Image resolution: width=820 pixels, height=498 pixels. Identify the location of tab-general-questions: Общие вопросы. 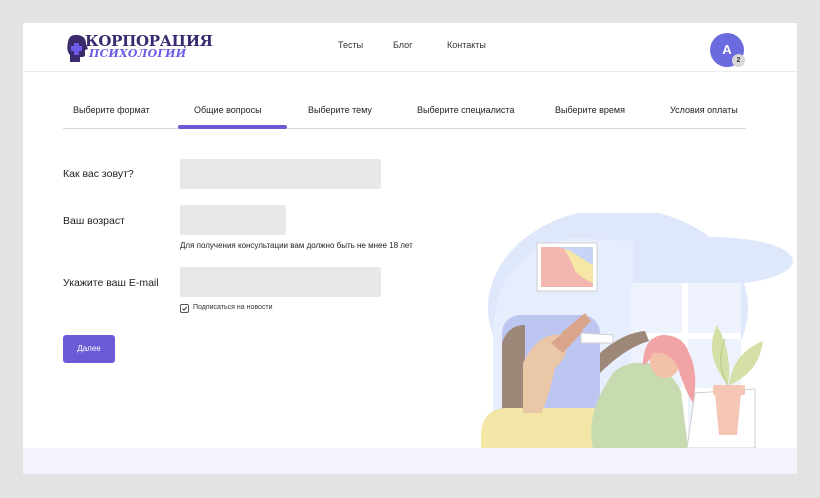
(228, 110).